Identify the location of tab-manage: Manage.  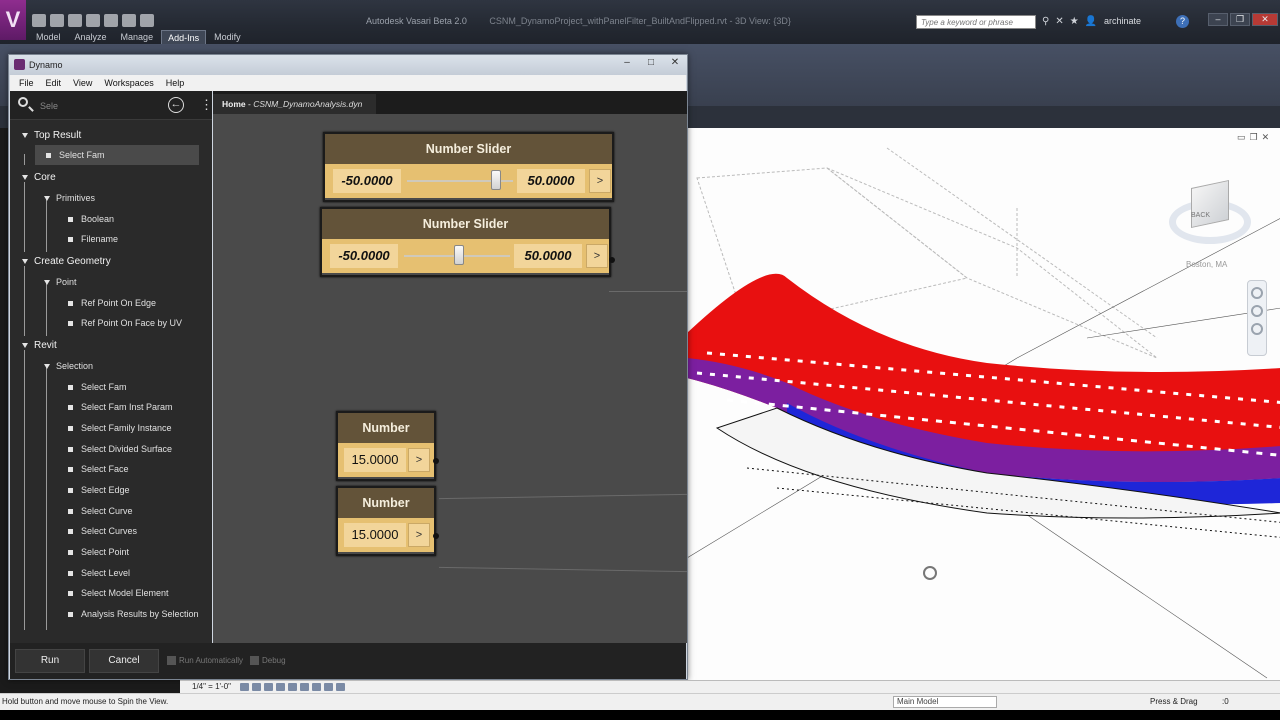
(137, 37).